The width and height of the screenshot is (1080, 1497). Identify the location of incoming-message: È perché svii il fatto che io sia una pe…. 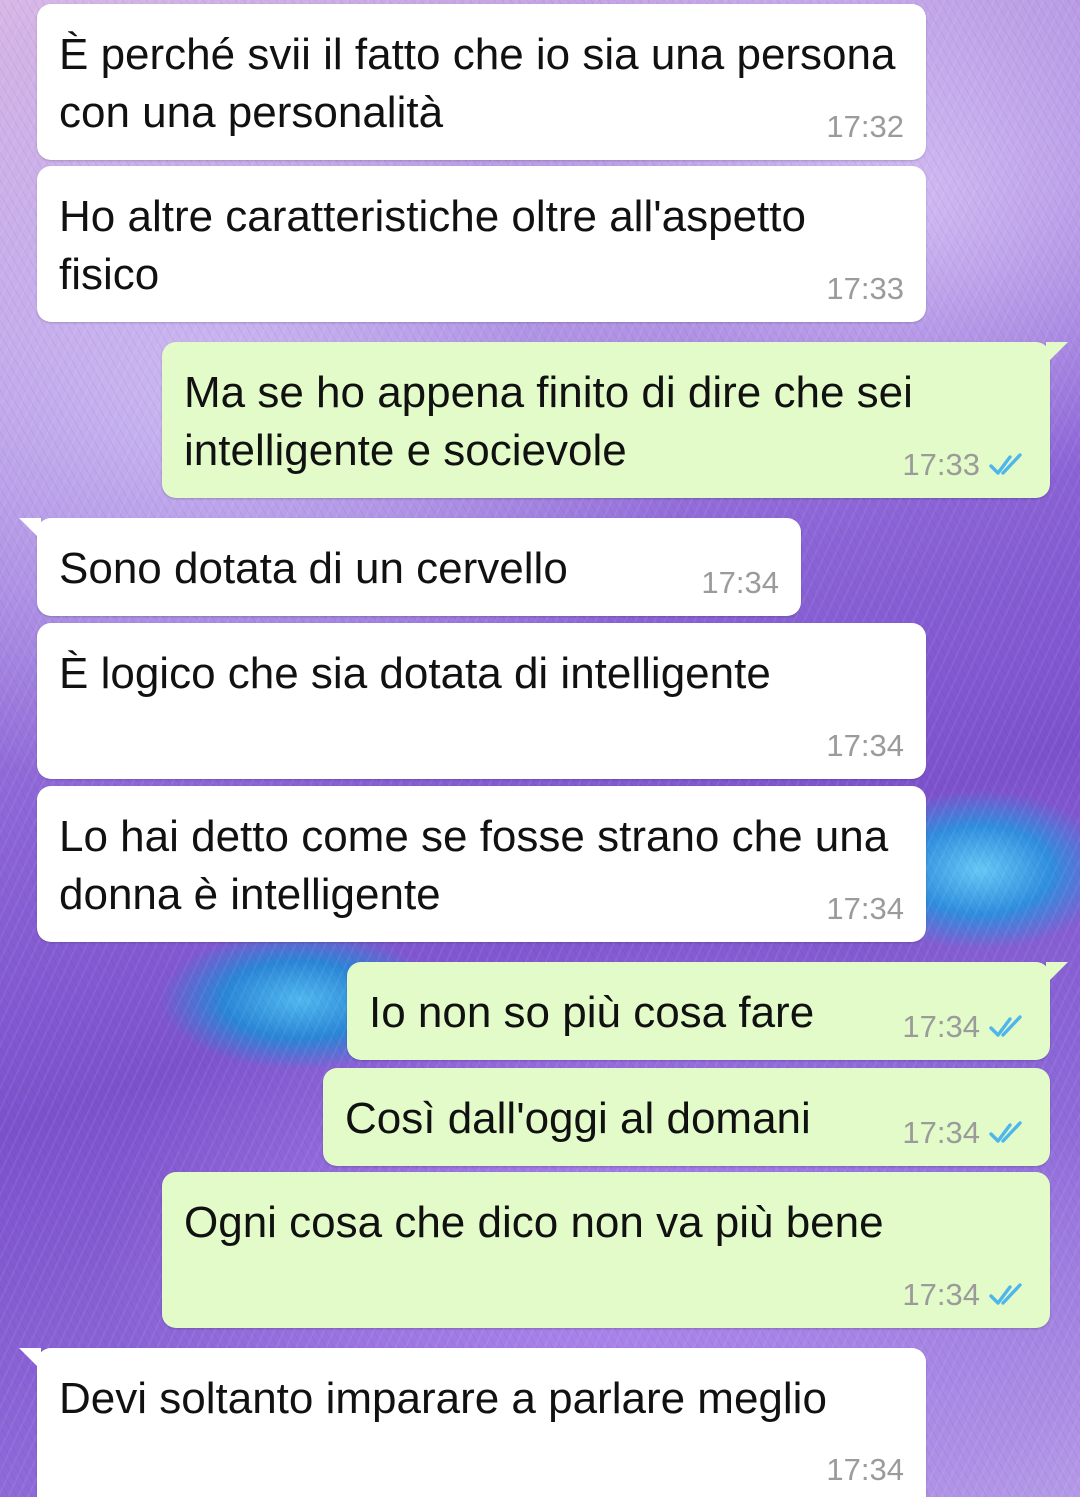
(481, 82).